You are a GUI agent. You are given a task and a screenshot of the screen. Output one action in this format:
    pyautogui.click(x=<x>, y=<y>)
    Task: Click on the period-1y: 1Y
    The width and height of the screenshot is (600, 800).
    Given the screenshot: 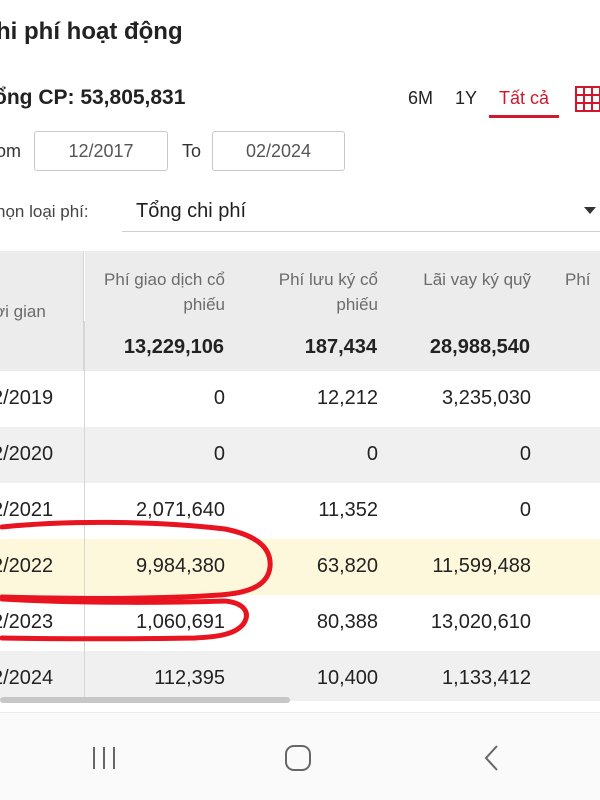 What is the action you would take?
    pyautogui.click(x=466, y=98)
    